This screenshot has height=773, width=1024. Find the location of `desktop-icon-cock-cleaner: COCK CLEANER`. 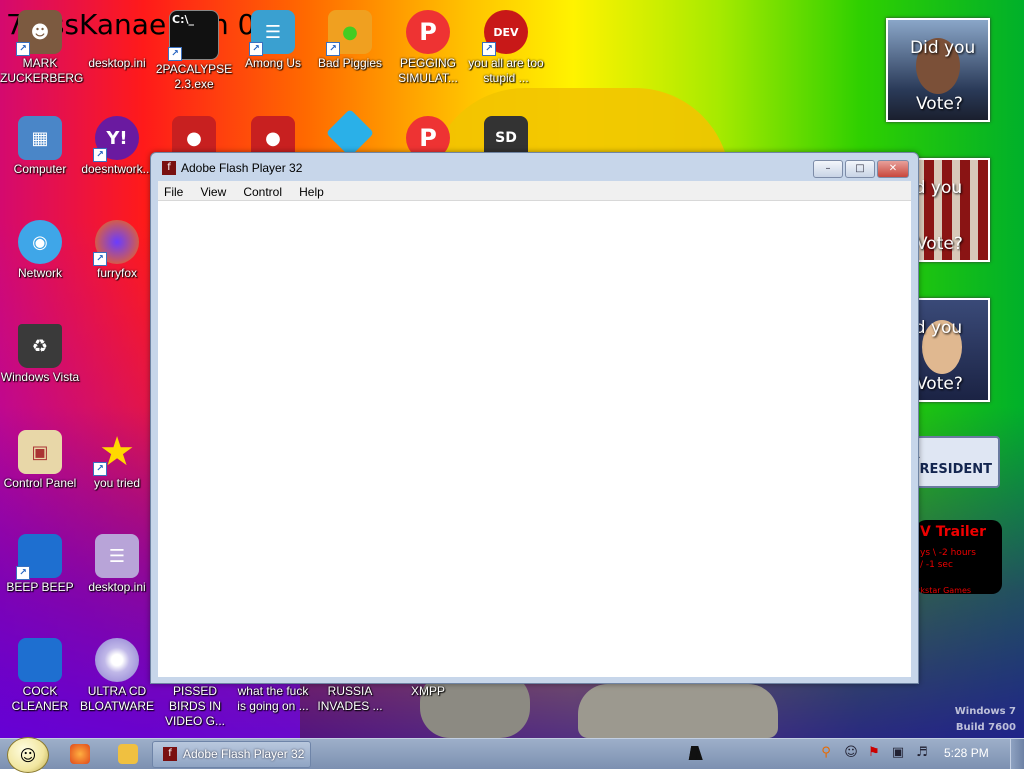

desktop-icon-cock-cleaner: COCK CLEANER is located at coordinates (40, 673).